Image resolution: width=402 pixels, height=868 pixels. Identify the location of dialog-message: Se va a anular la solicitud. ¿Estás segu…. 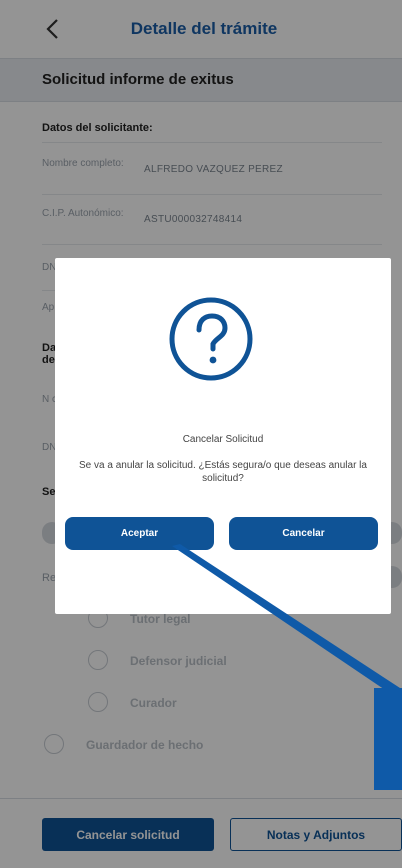
(223, 472).